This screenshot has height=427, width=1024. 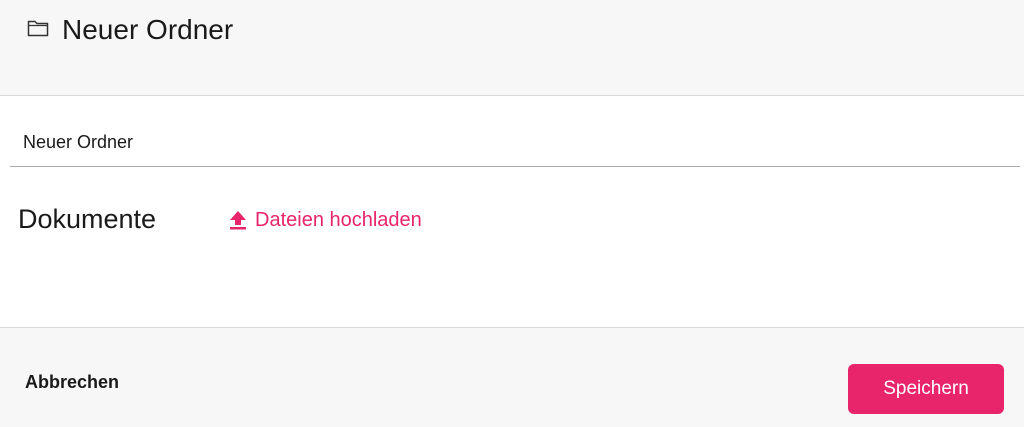 I want to click on upload-files-link: Dateien hochladen, so click(x=325, y=220).